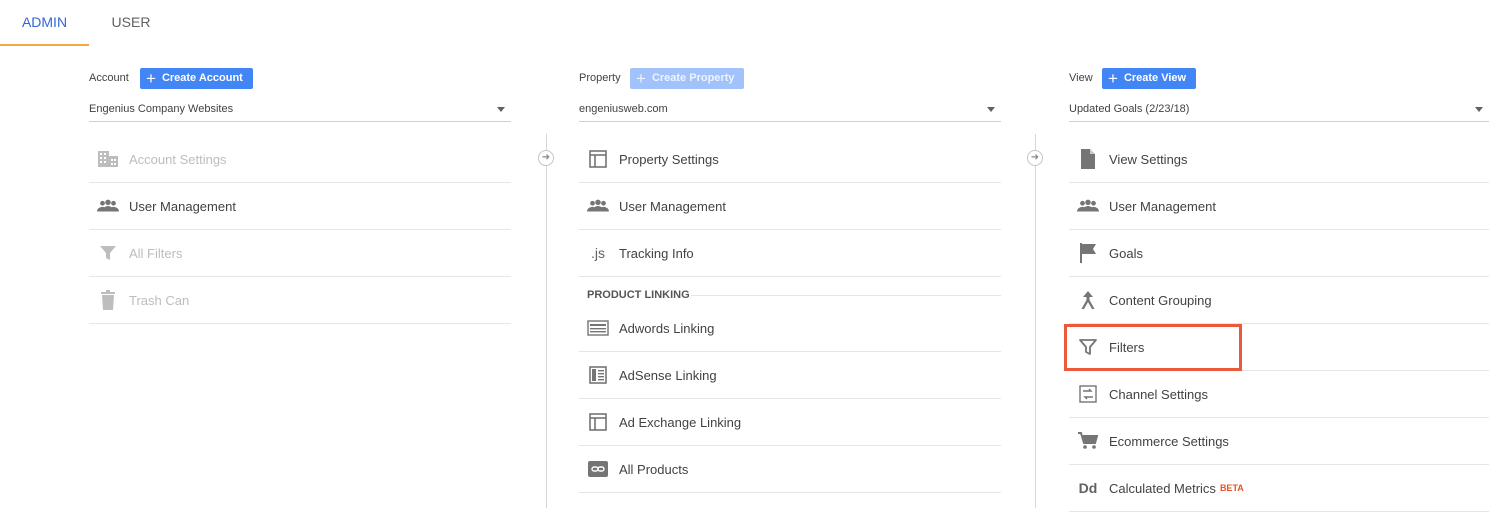 The height and width of the screenshot is (512, 1509). Describe the element at coordinates (1088, 394) in the screenshot. I see `channel-icon` at that location.